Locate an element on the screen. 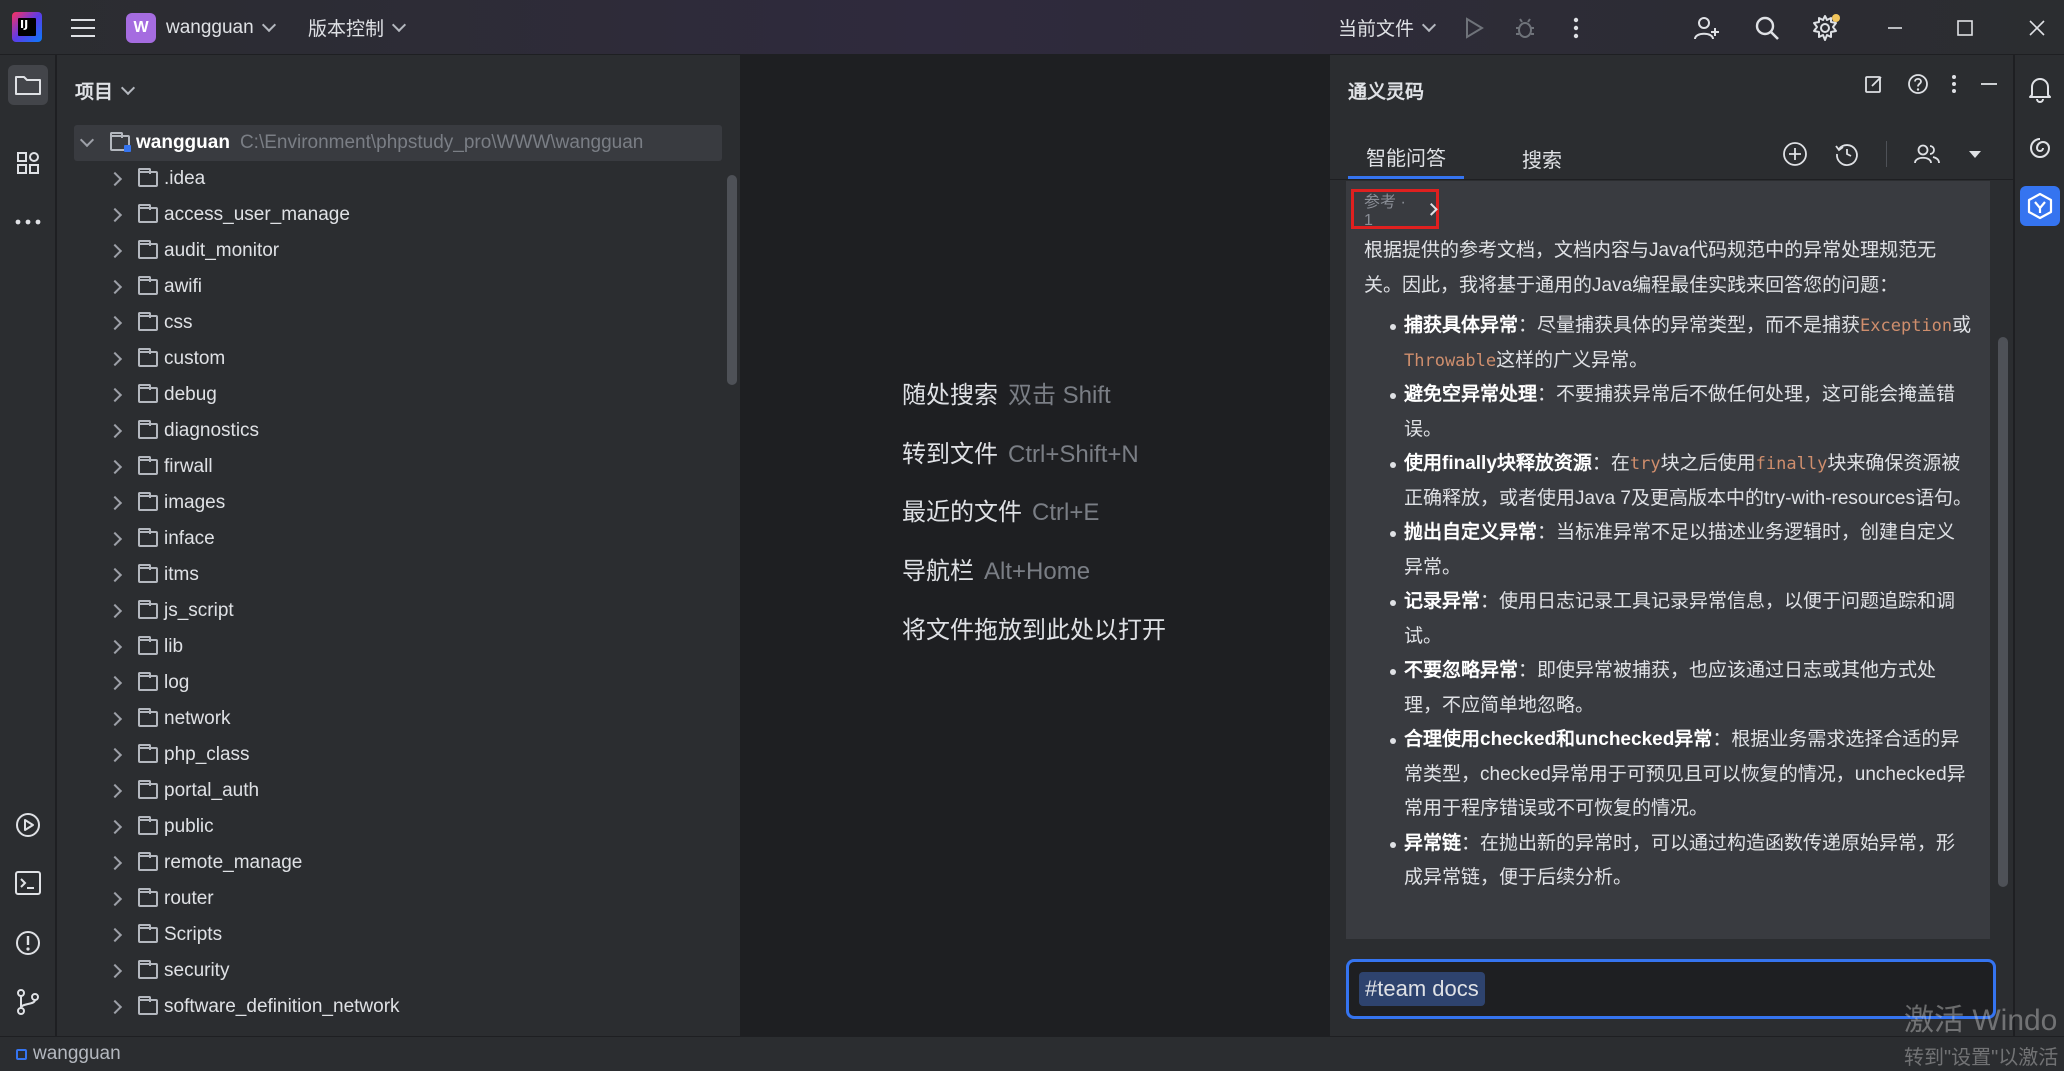 Image resolution: width=2064 pixels, height=1071 pixels. chat-input: #team docs is located at coordinates (1671, 989).